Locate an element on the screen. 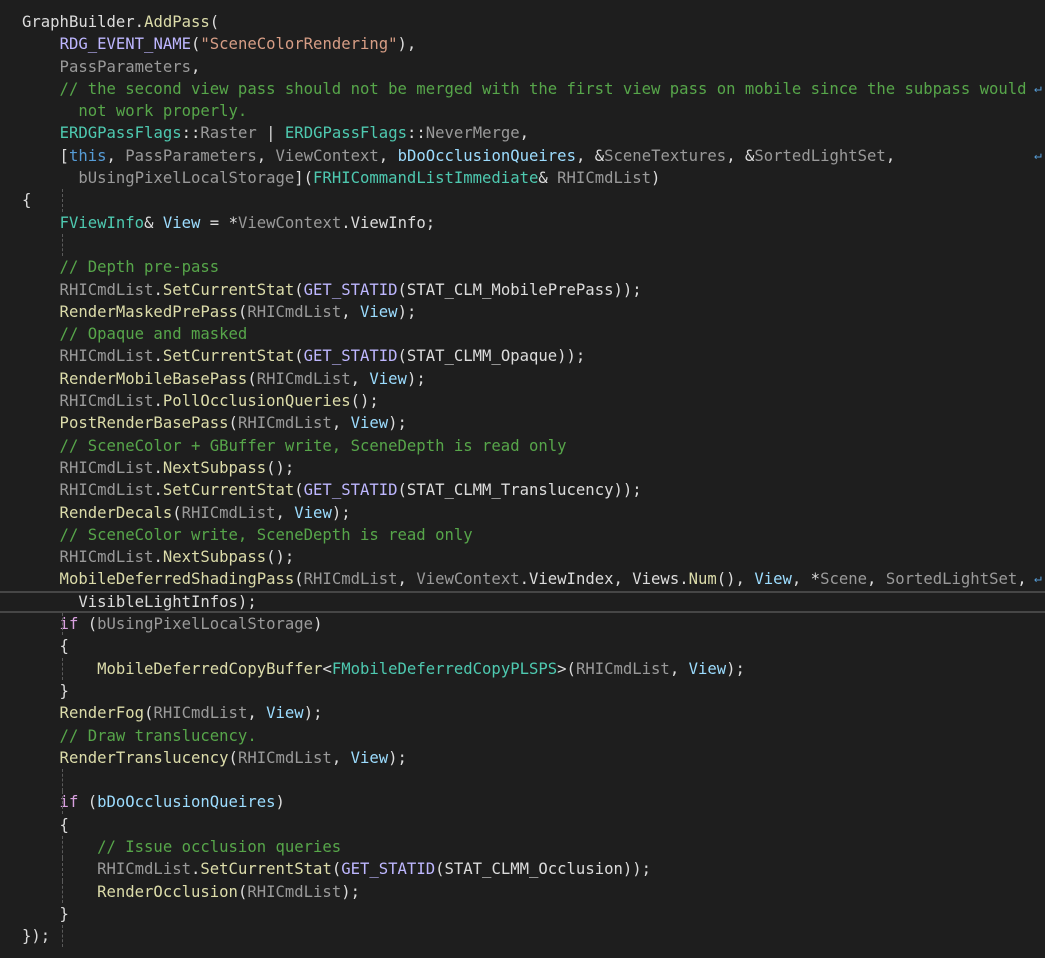 The image size is (1045, 958). code-token: this is located at coordinates (87, 155).